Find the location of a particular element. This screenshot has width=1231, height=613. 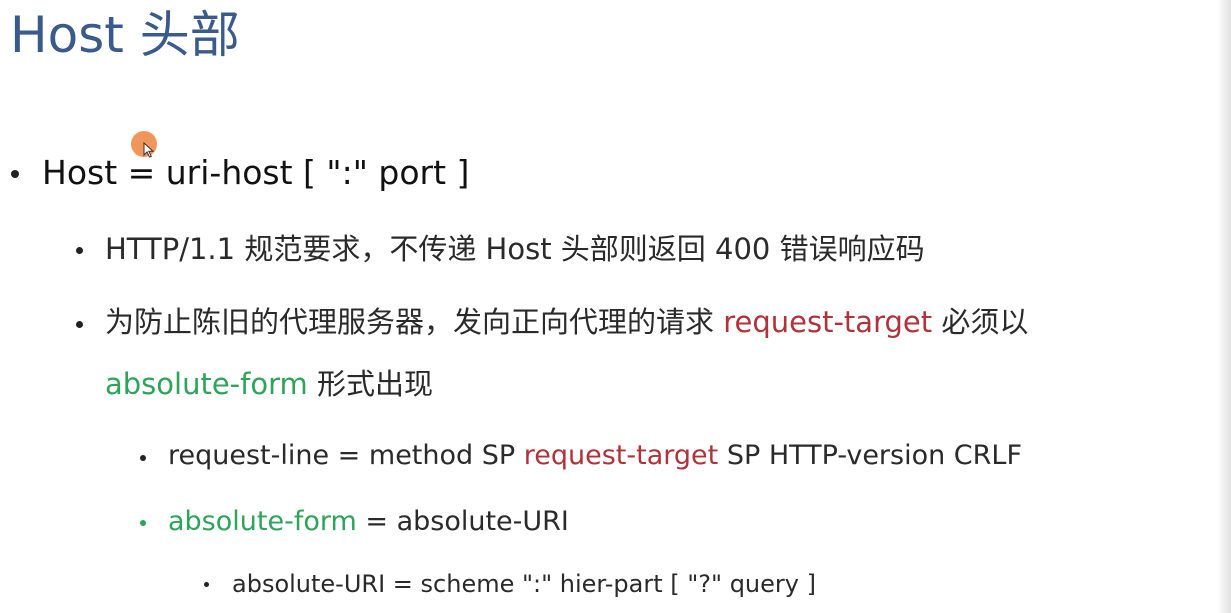

http11-requirement-line: HTTP/1.1 规范要求，不传递 Host 头部则返回 400 错误响应码 is located at coordinates (515, 249).